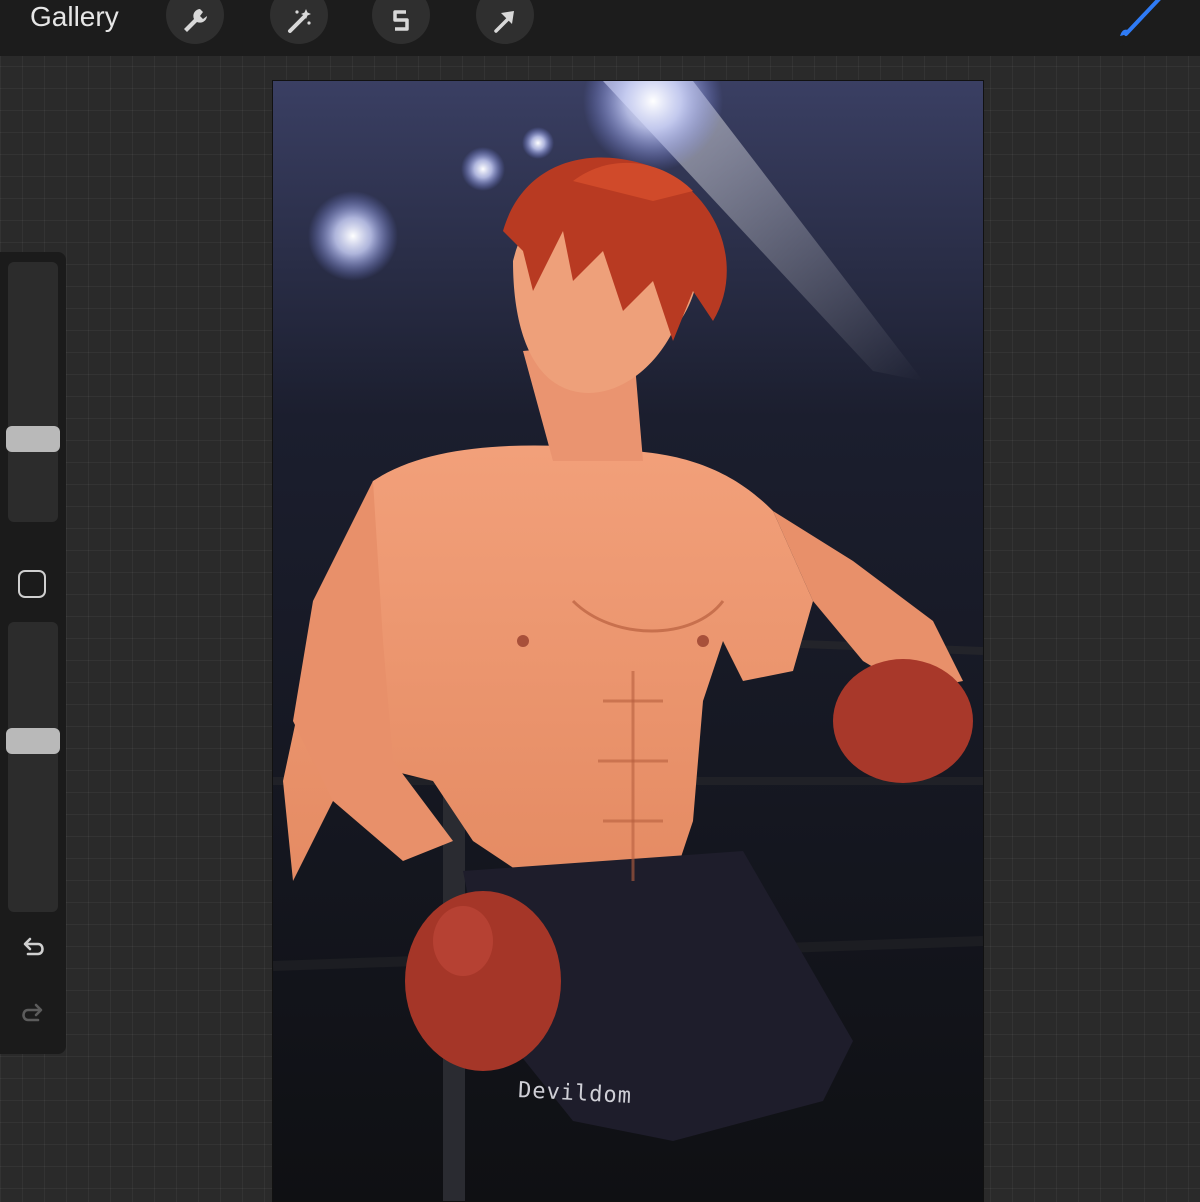  I want to click on redo-button, so click(33, 1015).